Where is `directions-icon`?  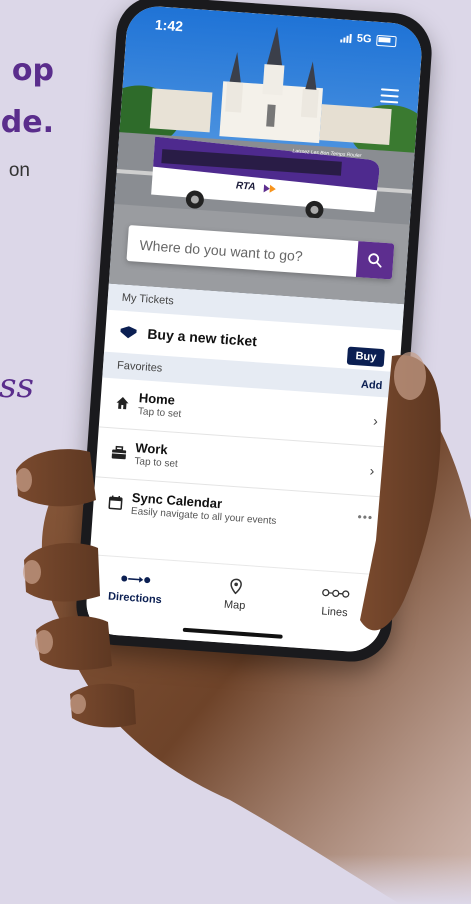 directions-icon is located at coordinates (136, 579).